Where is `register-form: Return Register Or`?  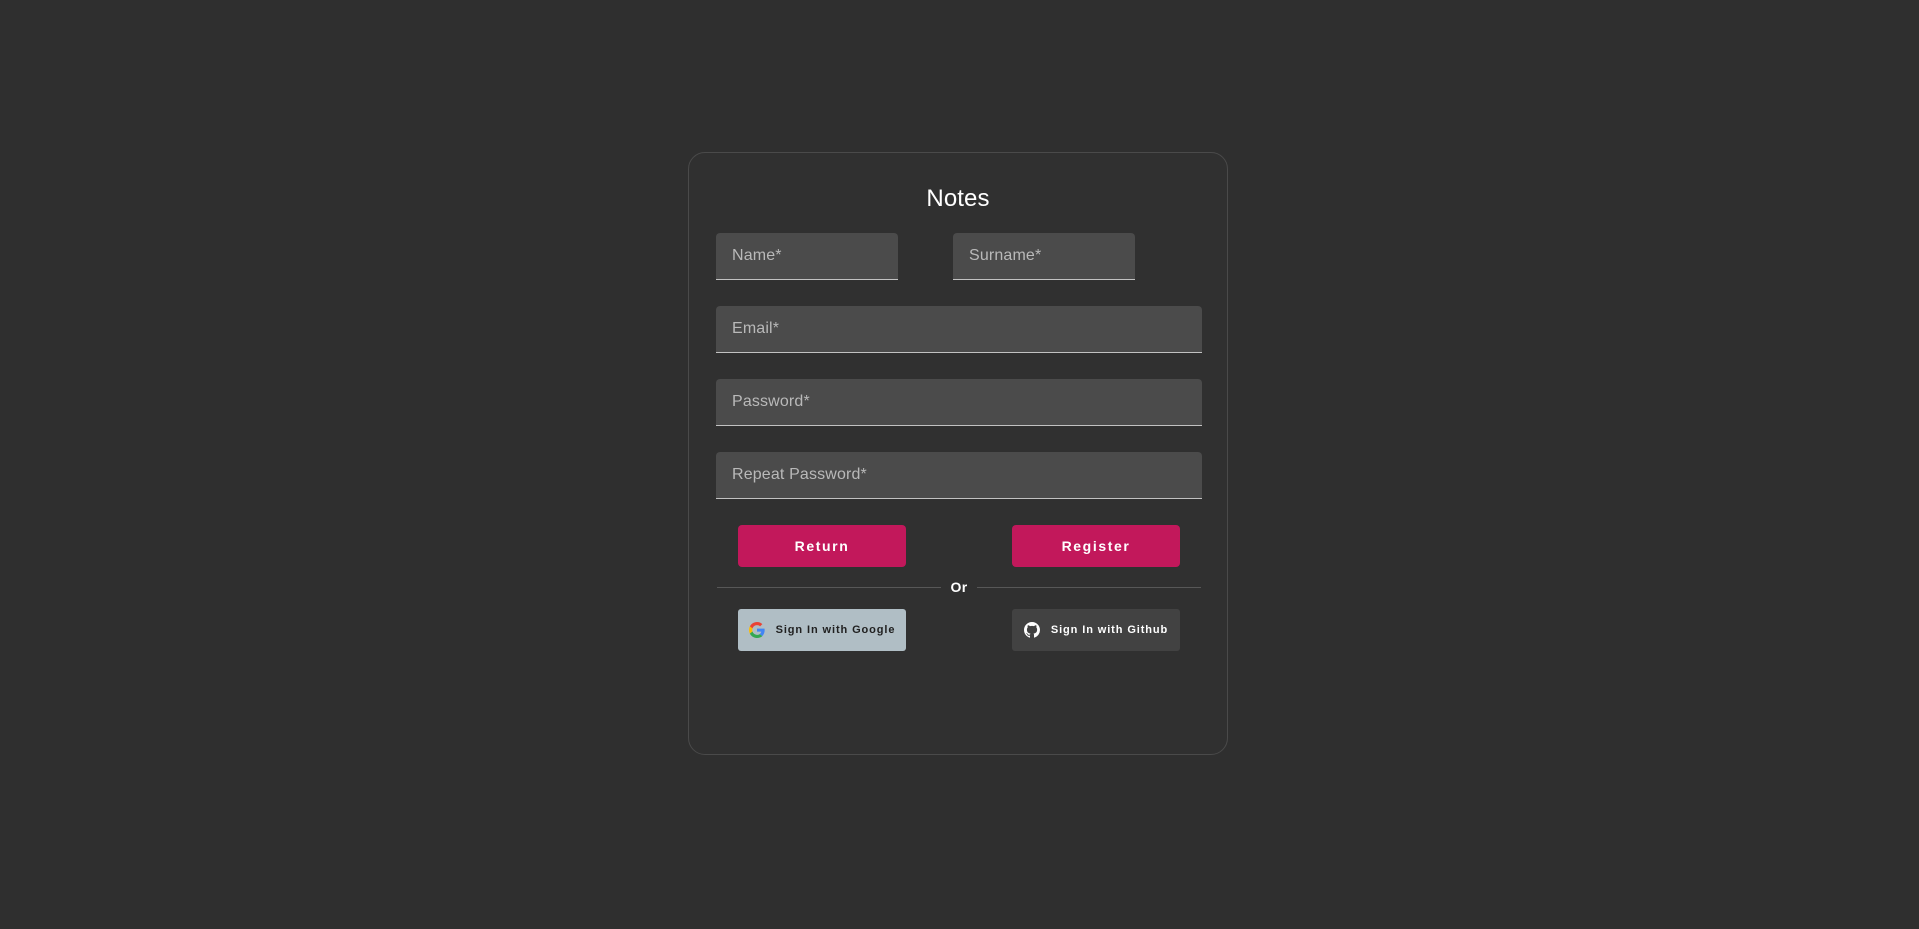
register-form: Return Register Or is located at coordinates (959, 442).